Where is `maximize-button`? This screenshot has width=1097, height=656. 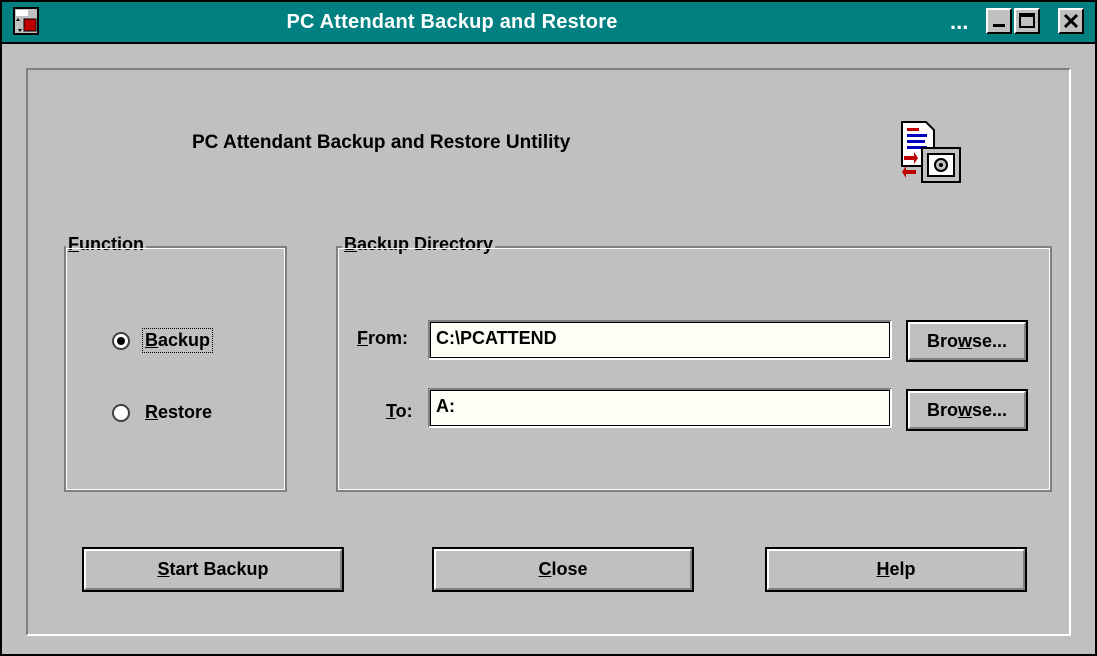
maximize-button is located at coordinates (1027, 21).